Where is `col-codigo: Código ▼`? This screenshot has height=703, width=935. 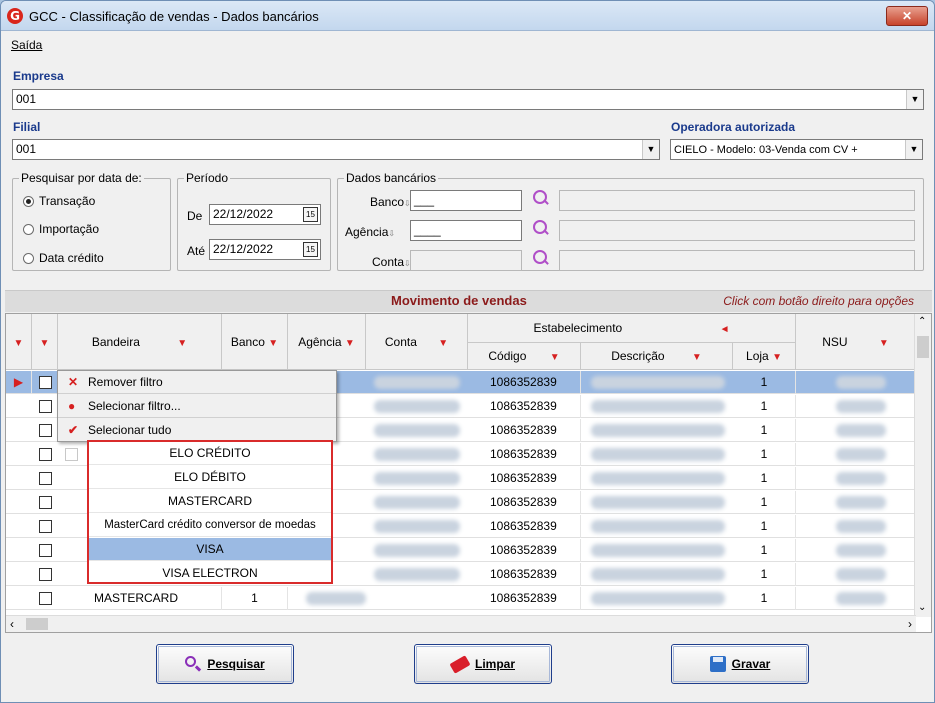 col-codigo: Código ▼ is located at coordinates (524, 356).